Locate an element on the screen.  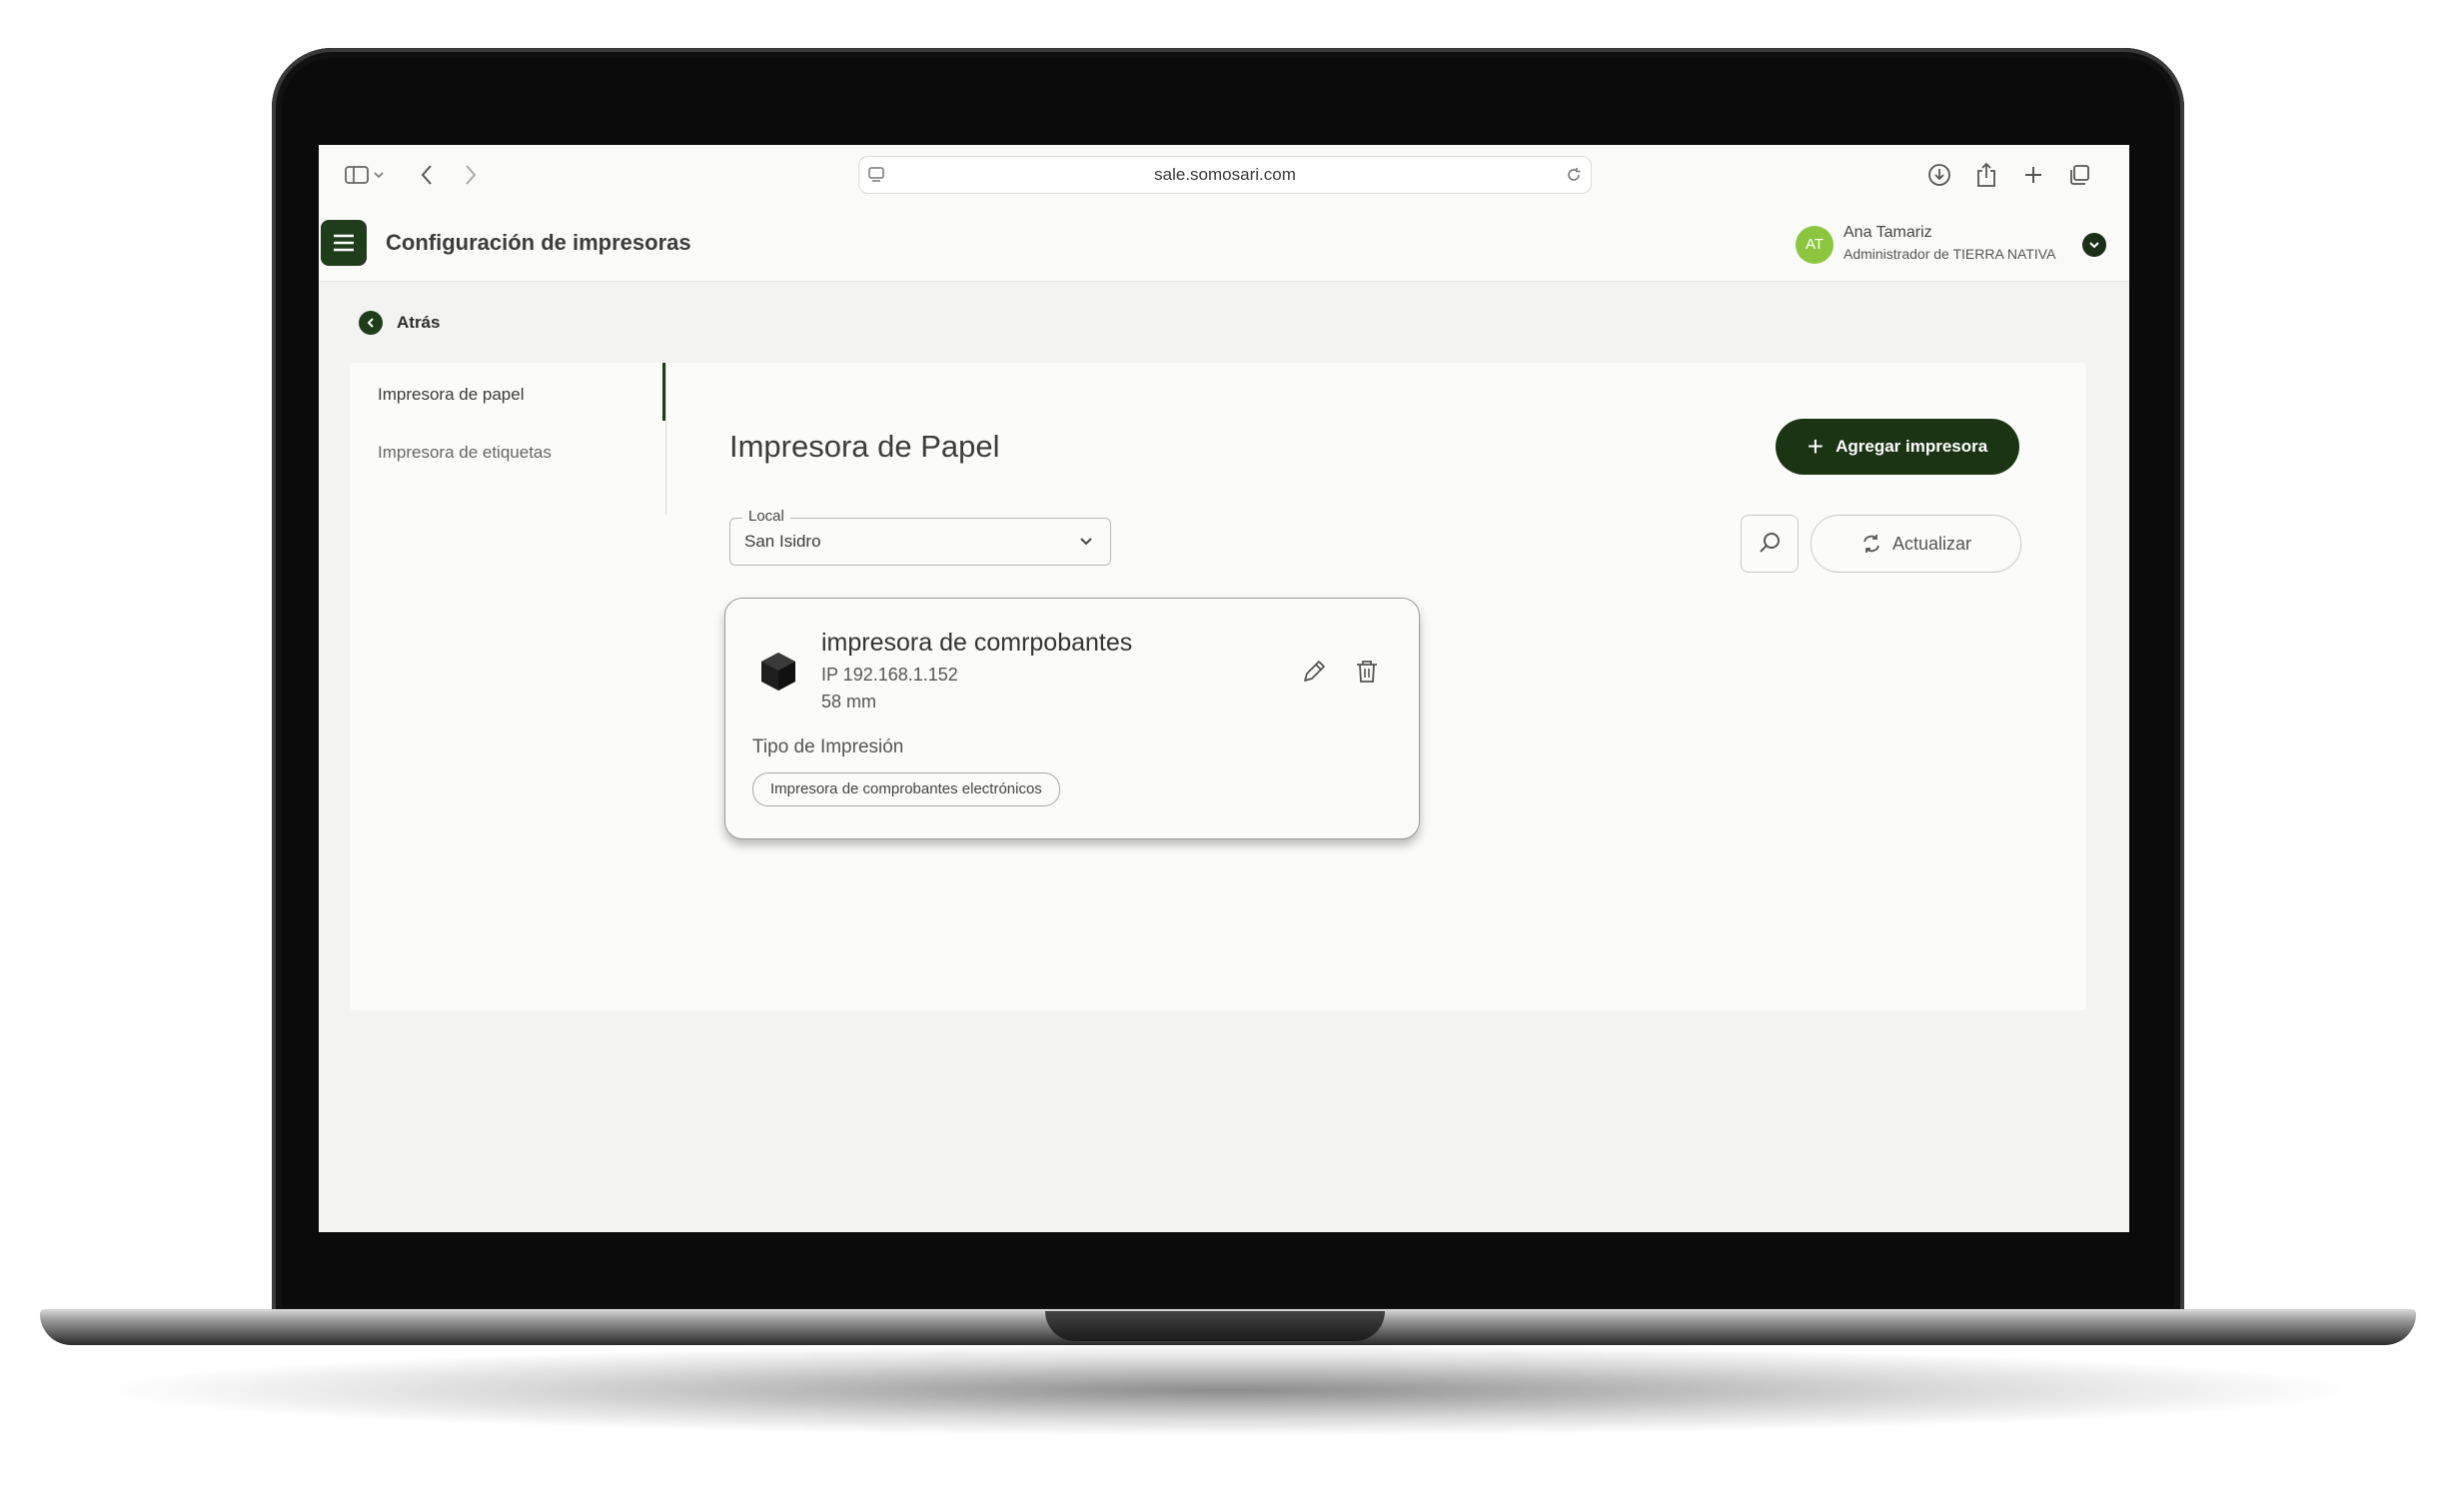
browser-toolbar: sale.somosari.com is located at coordinates (1224, 175).